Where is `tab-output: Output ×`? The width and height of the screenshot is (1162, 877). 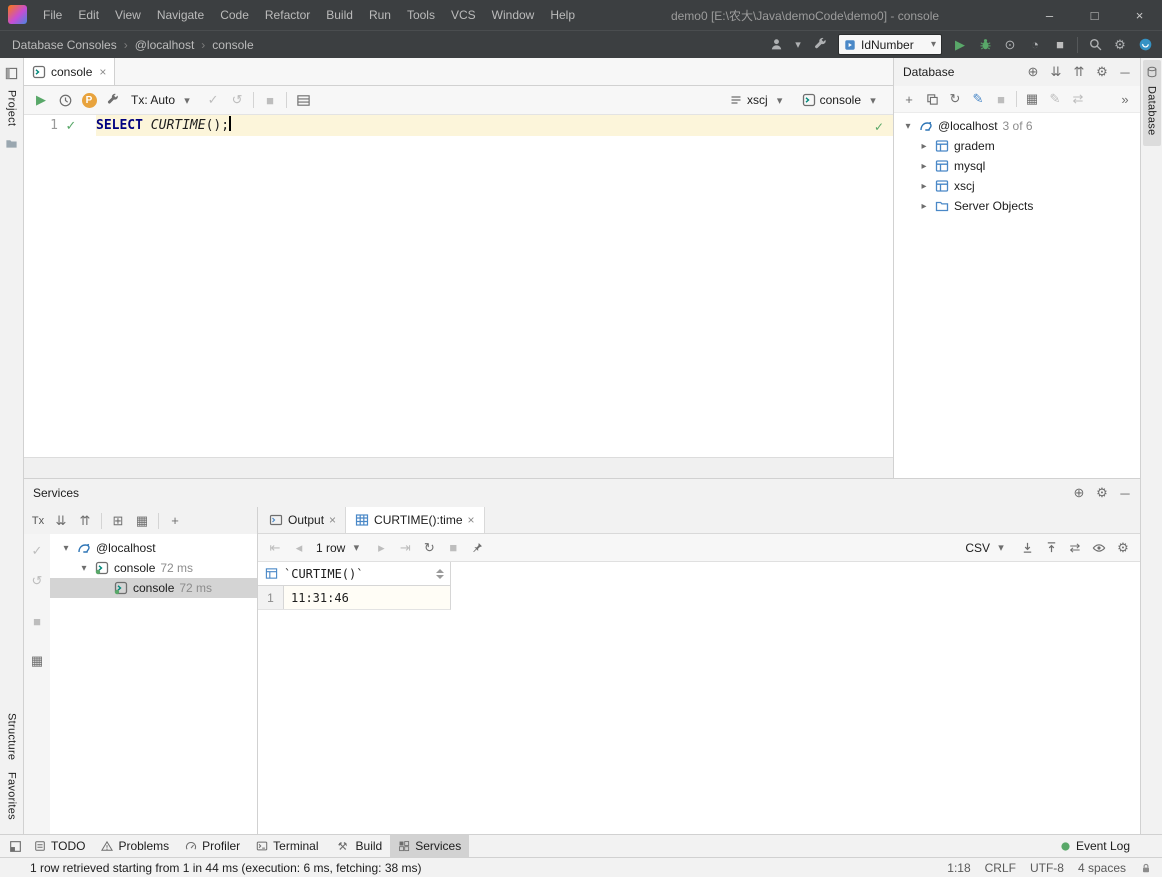 tab-output: Output × is located at coordinates (302, 520).